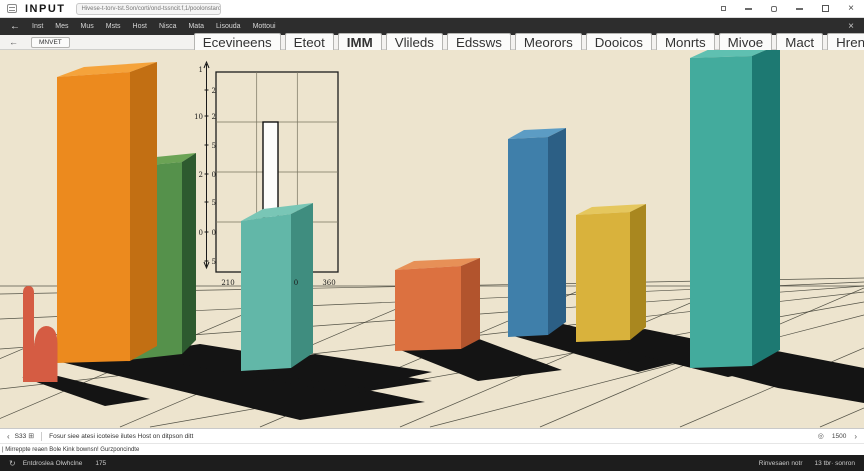  What do you see at coordinates (780, 463) in the screenshot?
I see `status-right-label: Rinvesaen notr` at bounding box center [780, 463].